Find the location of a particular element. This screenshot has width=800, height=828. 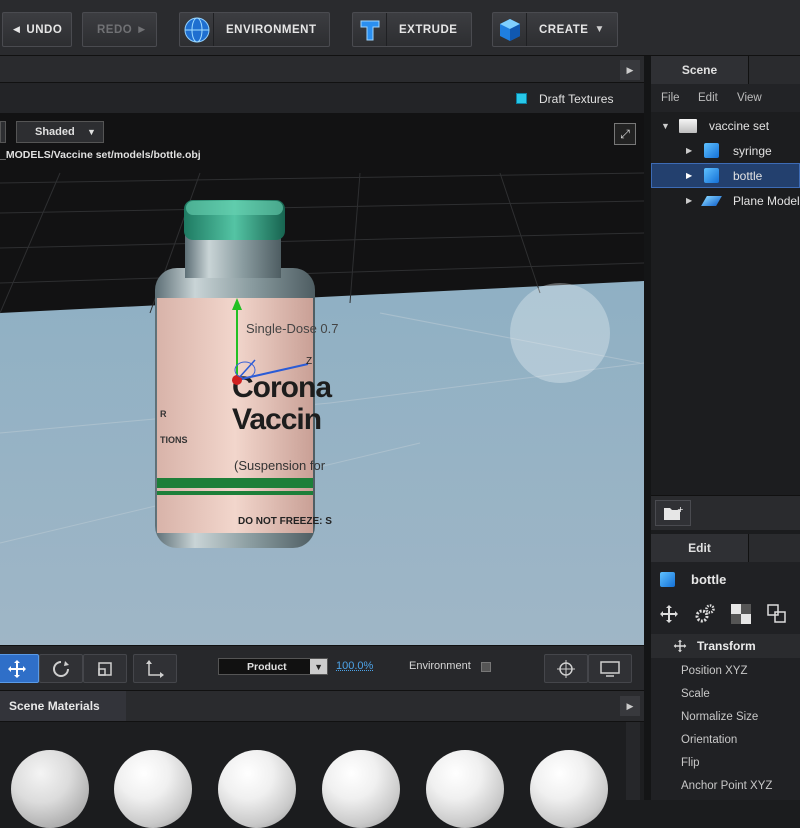

transform-icon is located at coordinates (669, 614).